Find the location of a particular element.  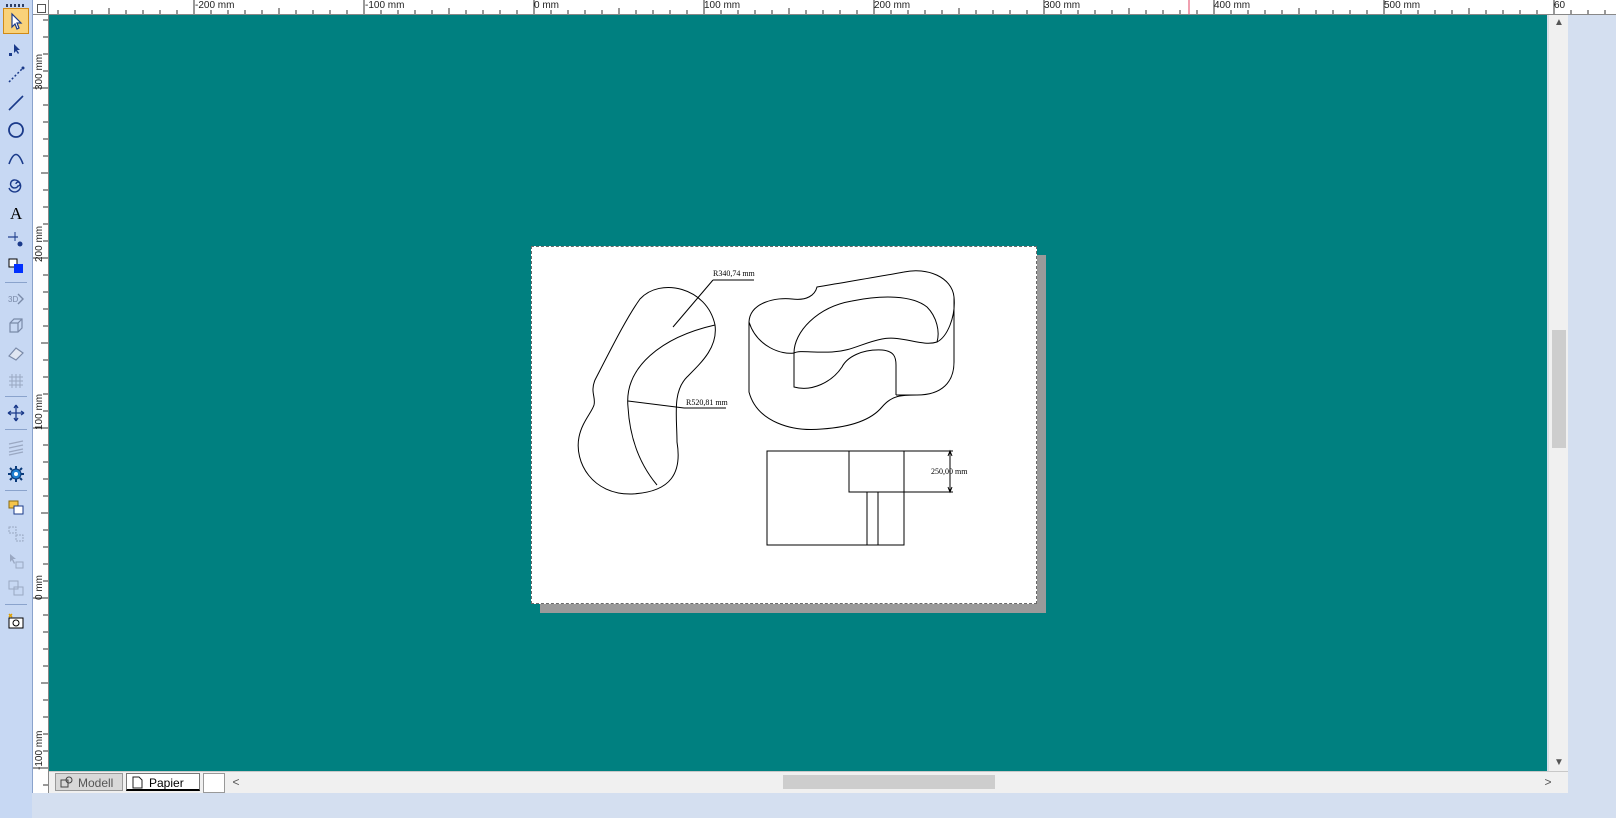

hruler-label: 200 mm is located at coordinates (892, 5).